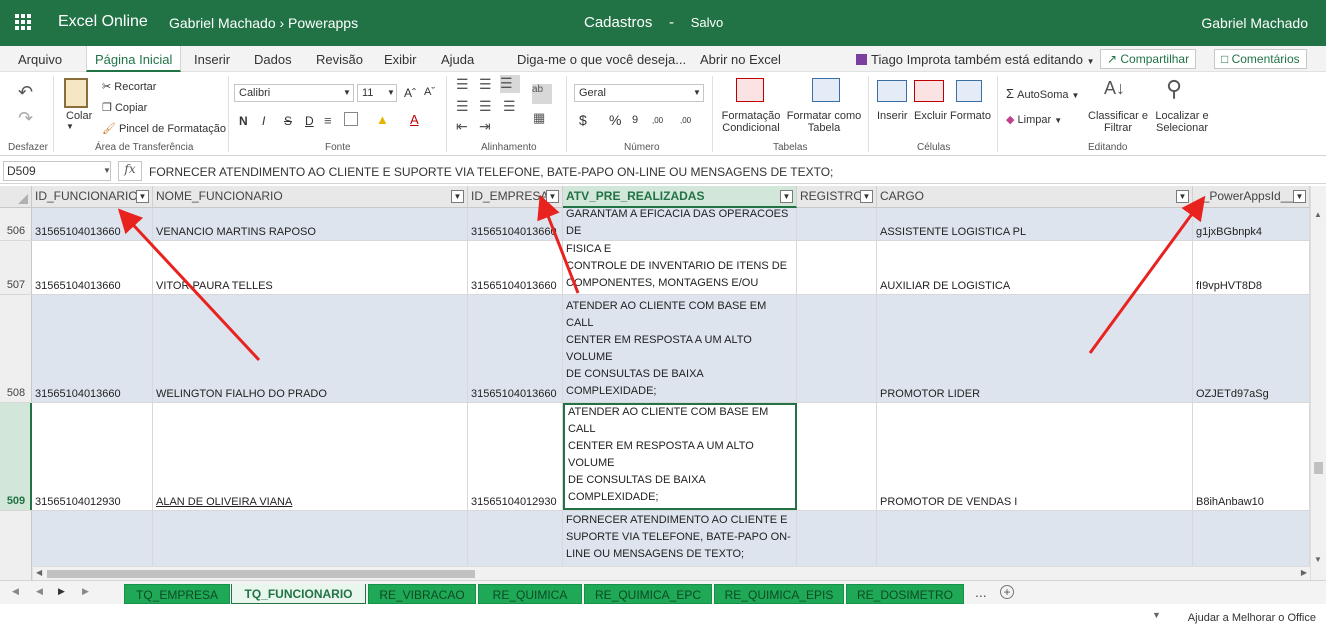 The width and height of the screenshot is (1326, 626). What do you see at coordinates (462, 126) in the screenshot?
I see `decrease-indent-icon: ⇤` at bounding box center [462, 126].